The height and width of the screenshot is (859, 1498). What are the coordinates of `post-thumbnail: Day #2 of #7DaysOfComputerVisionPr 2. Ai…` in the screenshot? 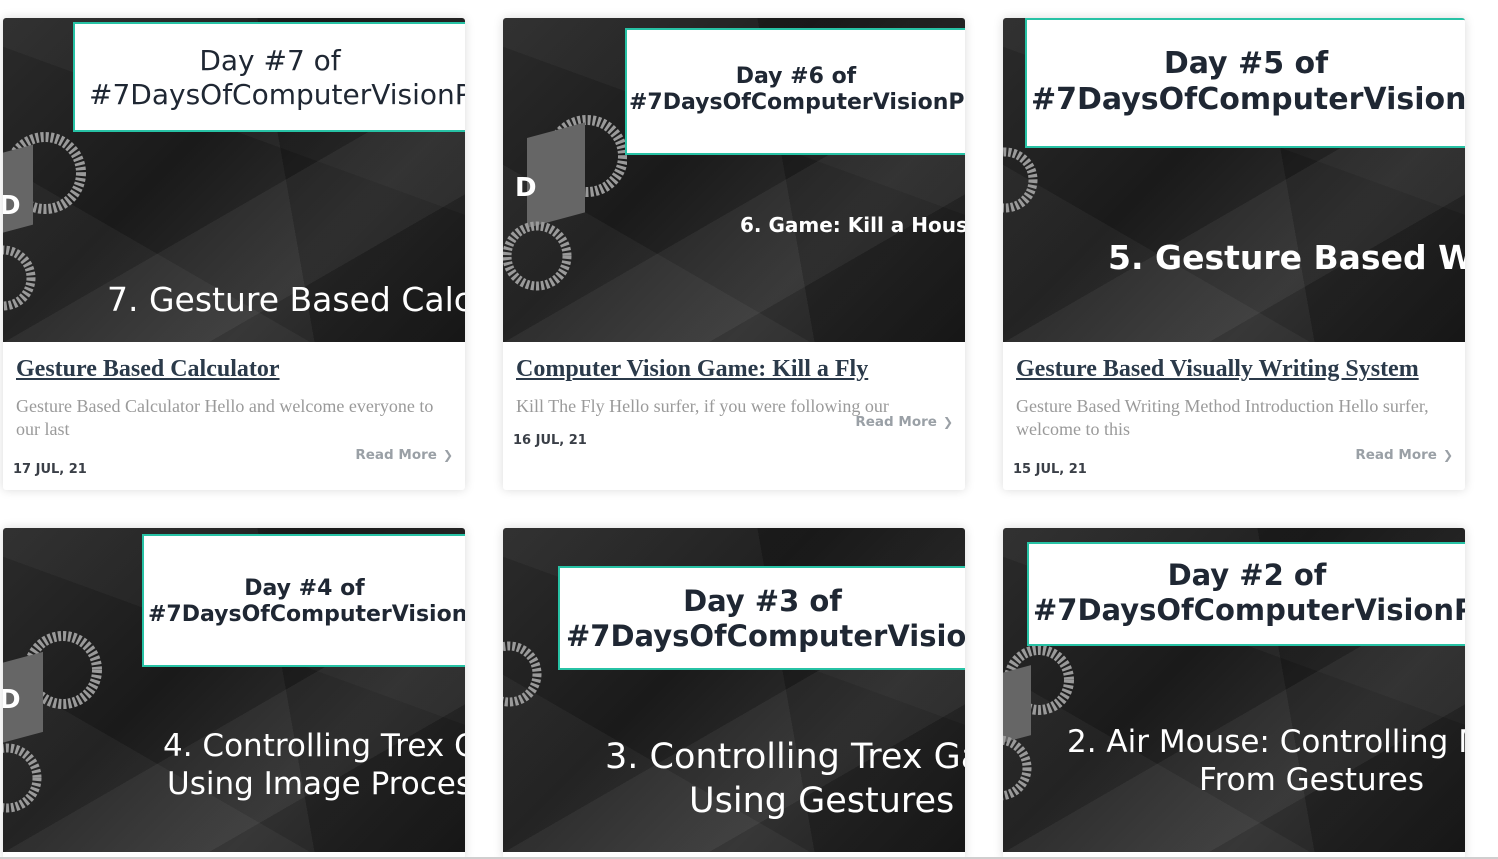 It's located at (1234, 690).